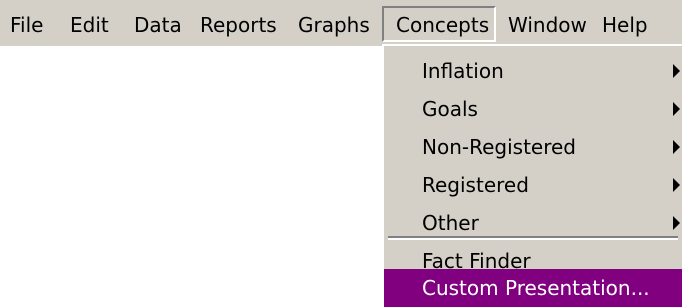 Image resolution: width=682 pixels, height=307 pixels. Describe the element at coordinates (158, 25) in the screenshot. I see `menu-data: Data` at that location.